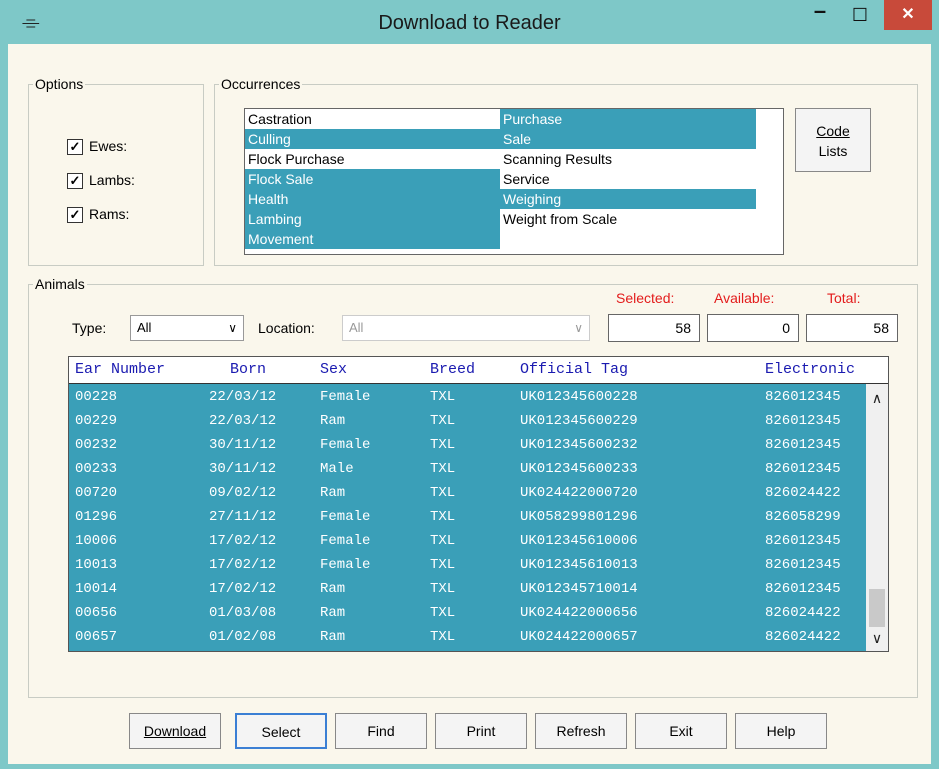  I want to click on occurrence-item: Sale, so click(628, 139).